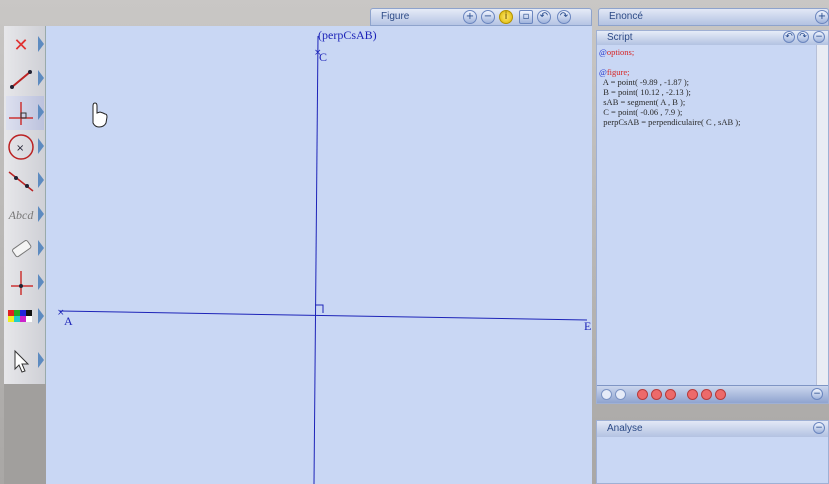 This screenshot has height=484, width=829. I want to click on script-line: C = point( -0.06 , 7.9 );, so click(706, 112).